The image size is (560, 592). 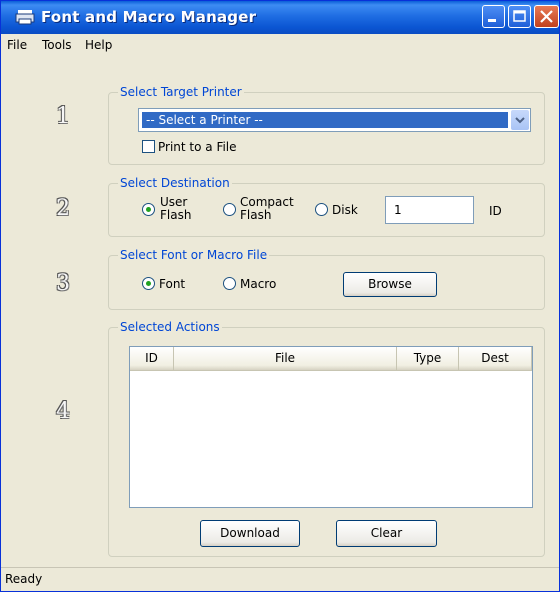 I want to click on print-to-file-label: Print to a File, so click(x=197, y=147).